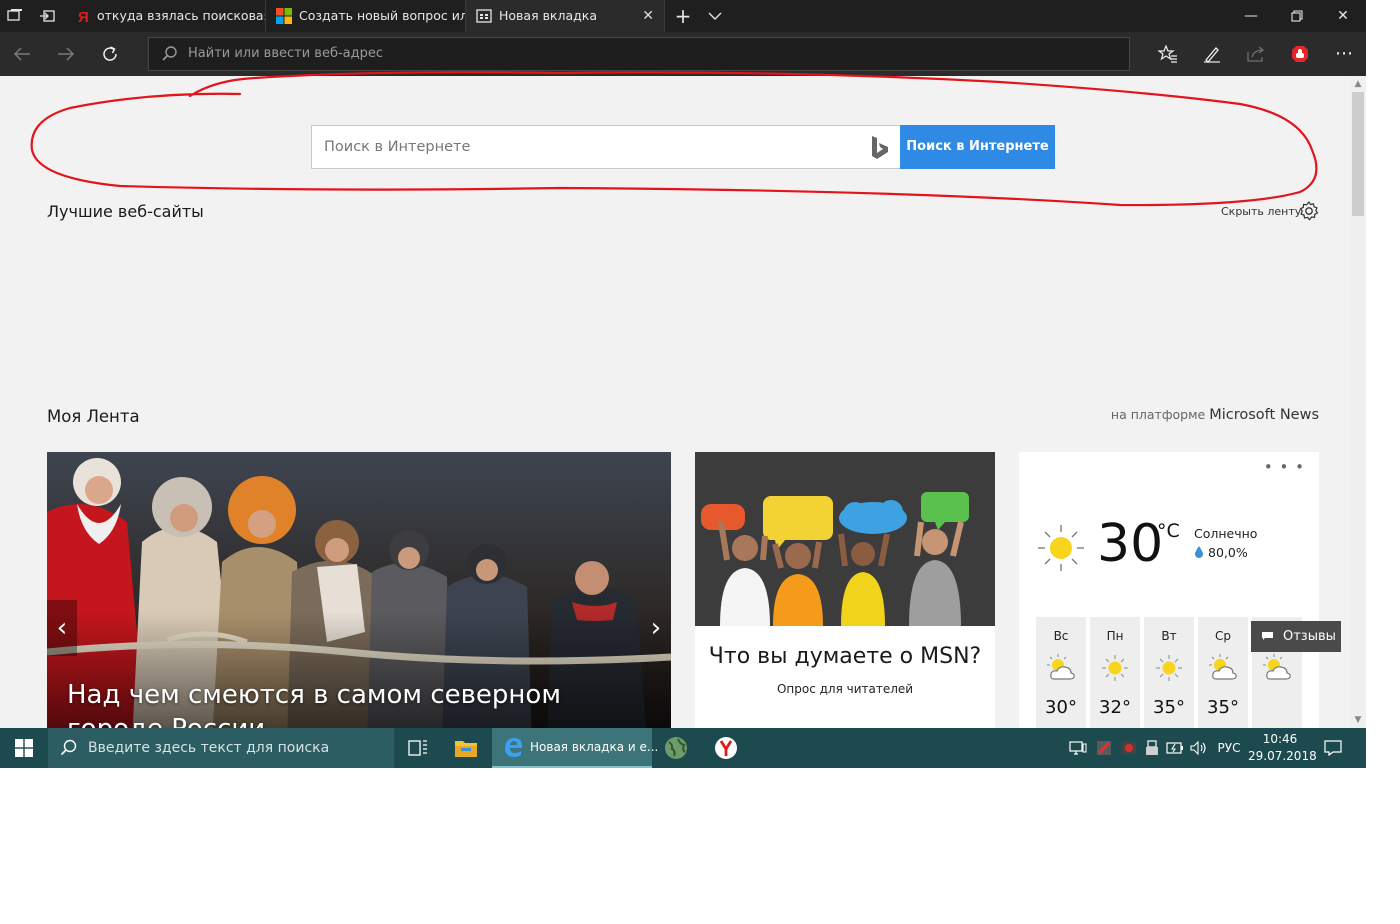 The height and width of the screenshot is (924, 1400). Describe the element at coordinates (845, 656) in the screenshot. I see `survey-question: Что вы думаете о MSN?` at that location.